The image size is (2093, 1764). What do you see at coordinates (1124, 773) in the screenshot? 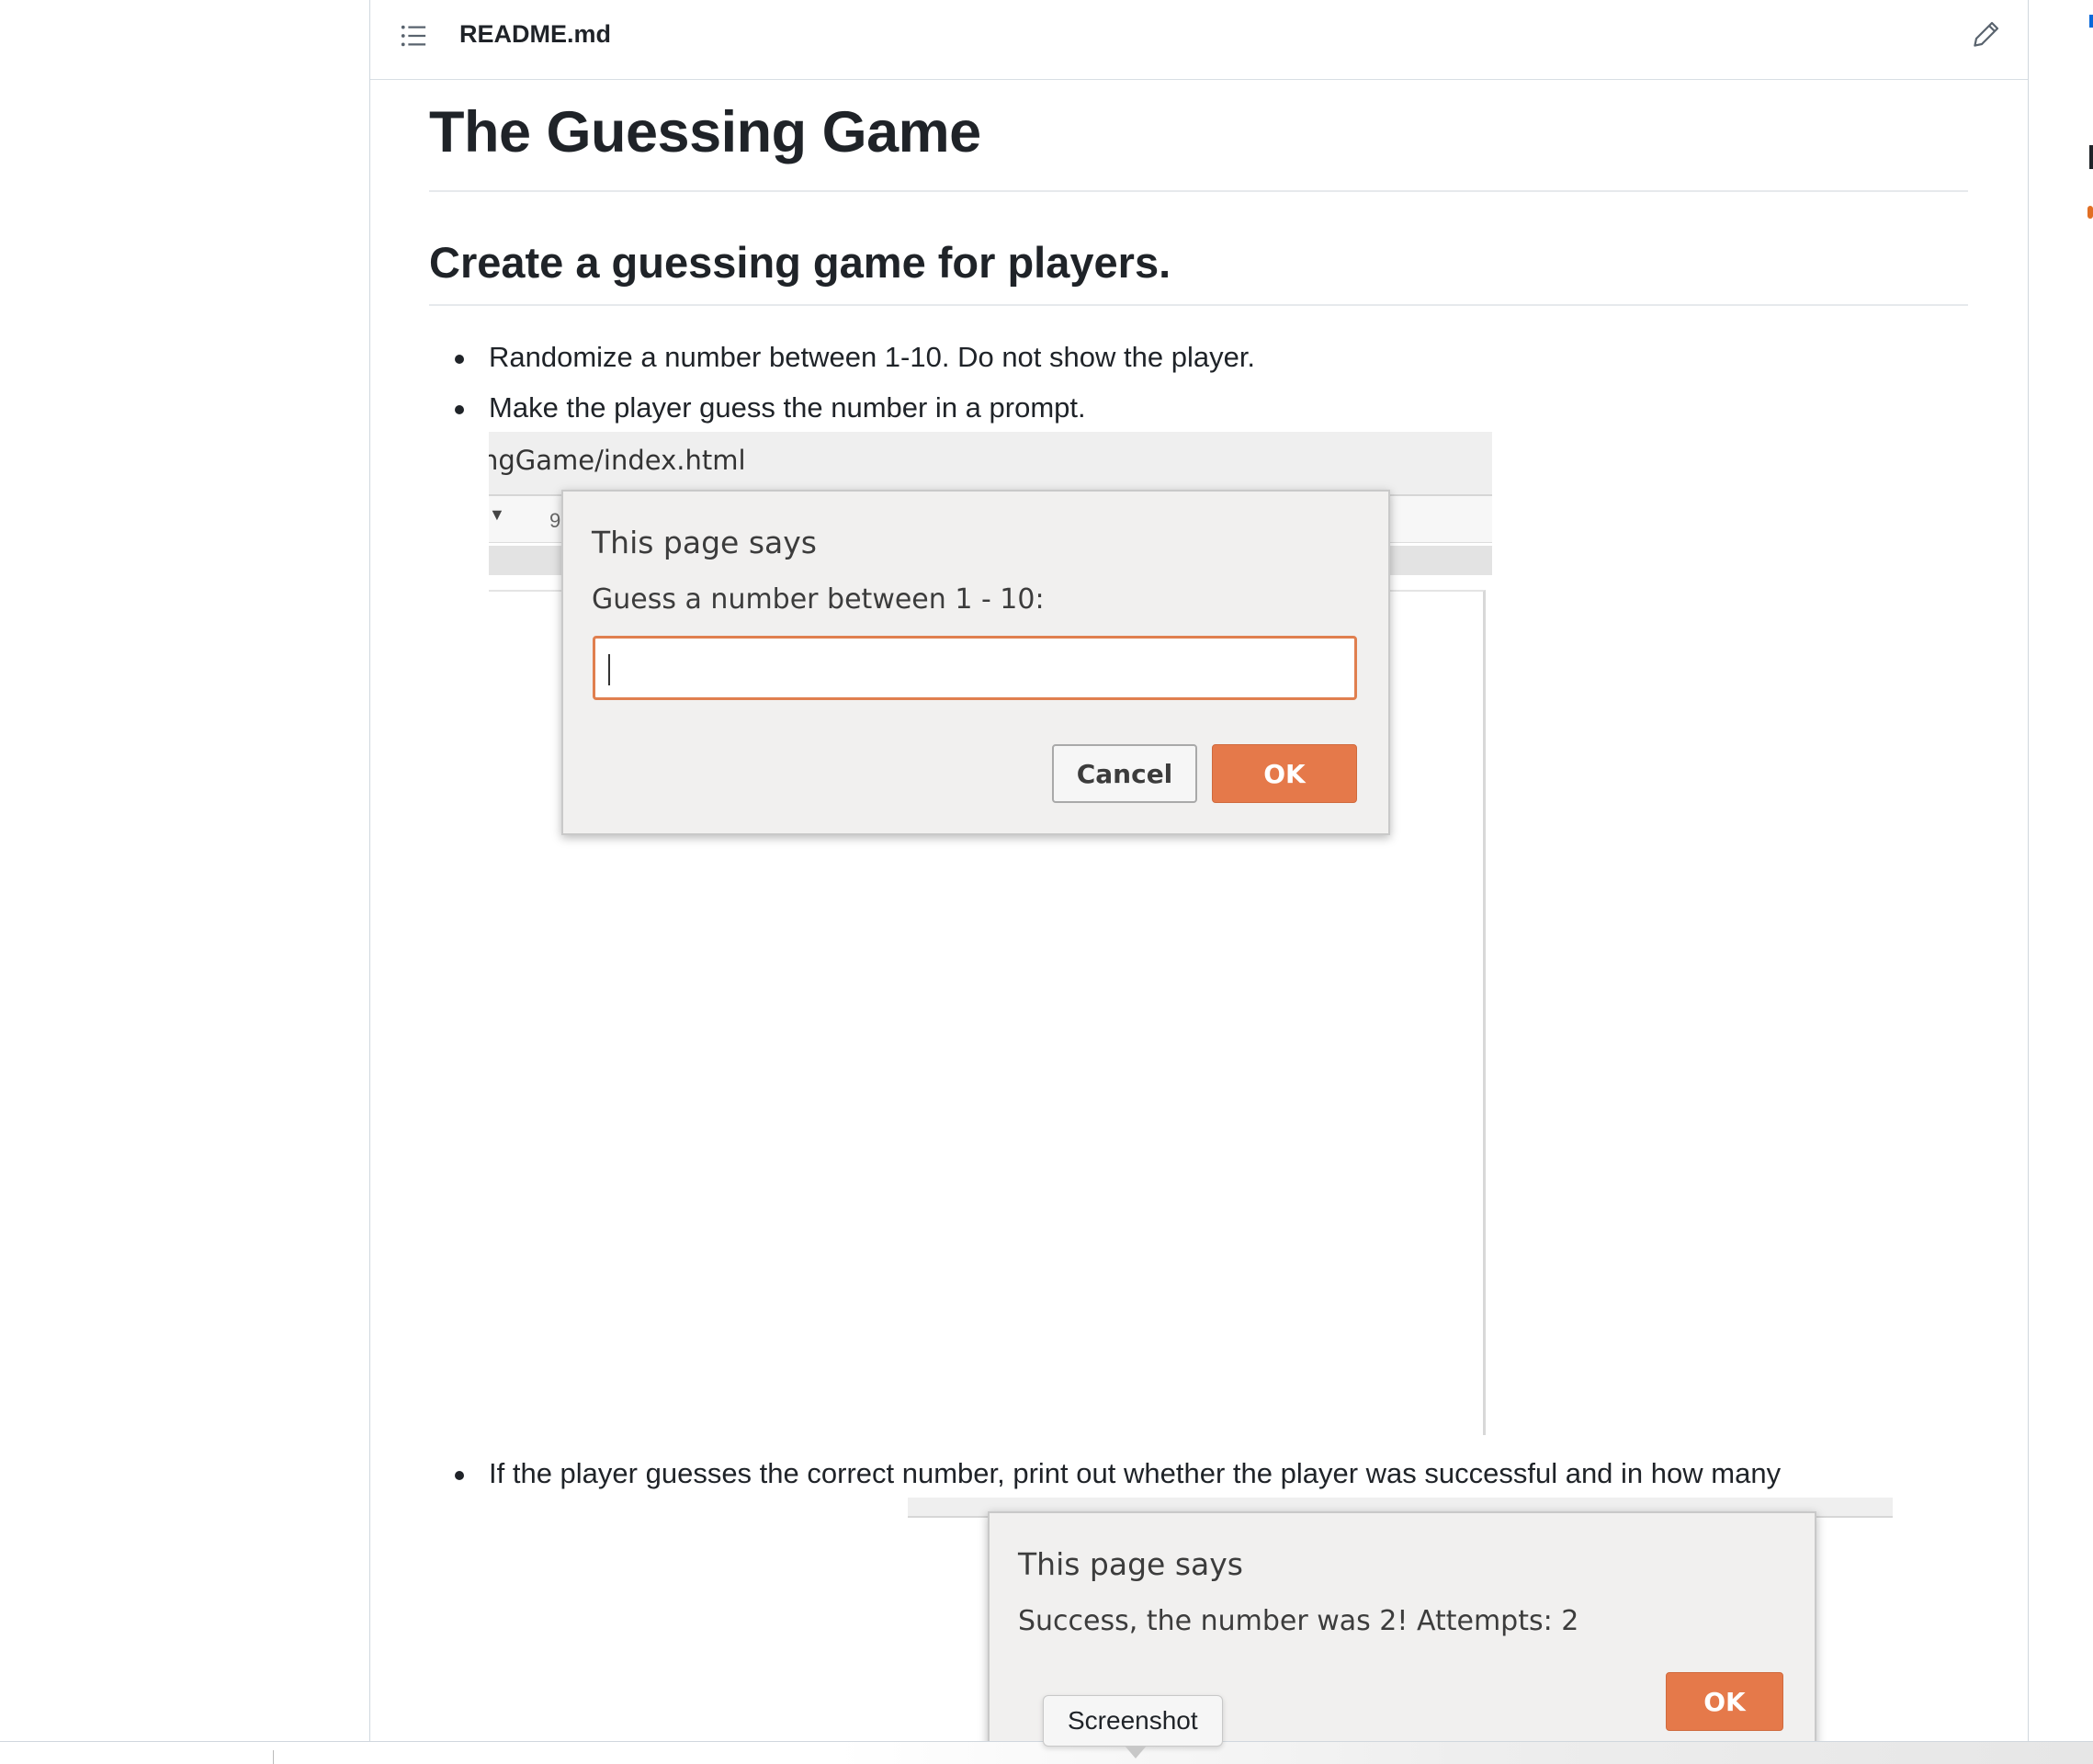
I see `cancel-button: Cancel` at bounding box center [1124, 773].